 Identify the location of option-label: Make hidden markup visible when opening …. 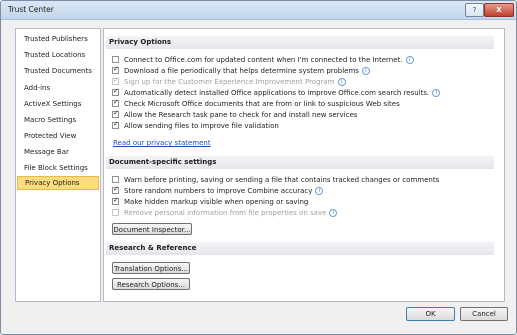
(216, 202).